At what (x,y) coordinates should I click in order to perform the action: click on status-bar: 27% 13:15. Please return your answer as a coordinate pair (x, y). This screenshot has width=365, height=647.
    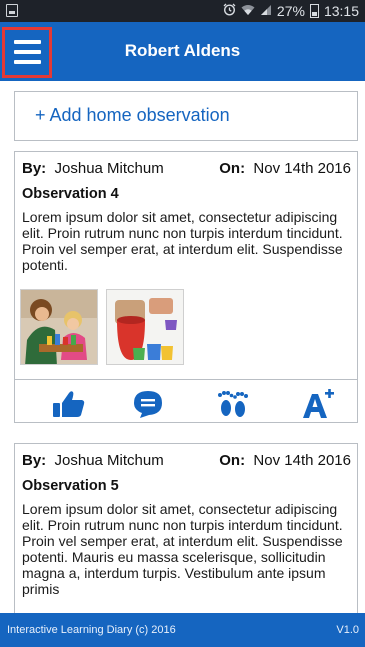
    Looking at the image, I should click on (182, 11).